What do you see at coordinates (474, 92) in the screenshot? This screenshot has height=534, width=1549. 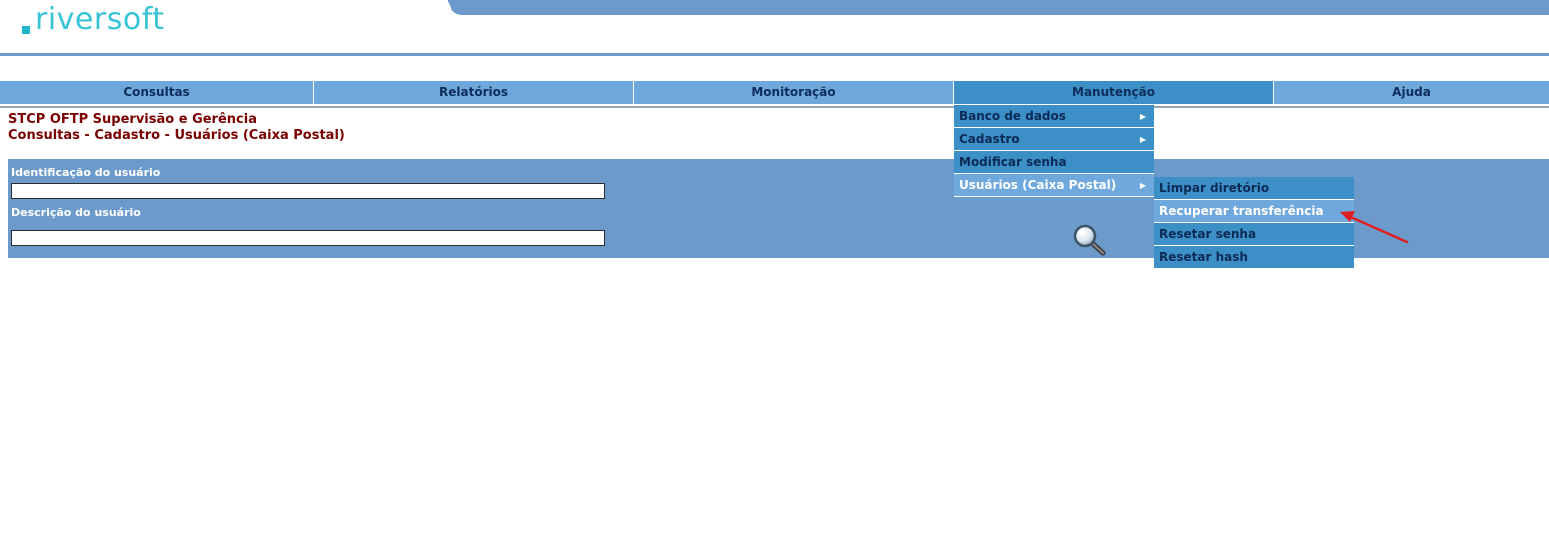 I see `nav-relatorios: Relatórios` at bounding box center [474, 92].